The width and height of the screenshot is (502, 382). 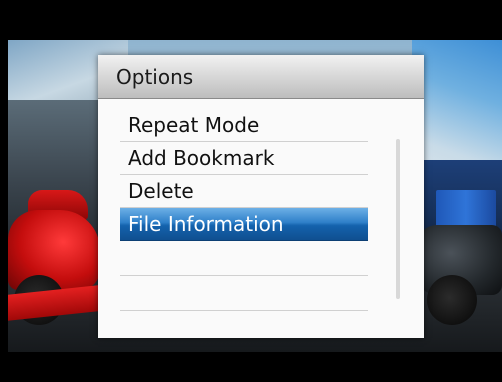 I want to click on menu-scrollbar, so click(x=398, y=219).